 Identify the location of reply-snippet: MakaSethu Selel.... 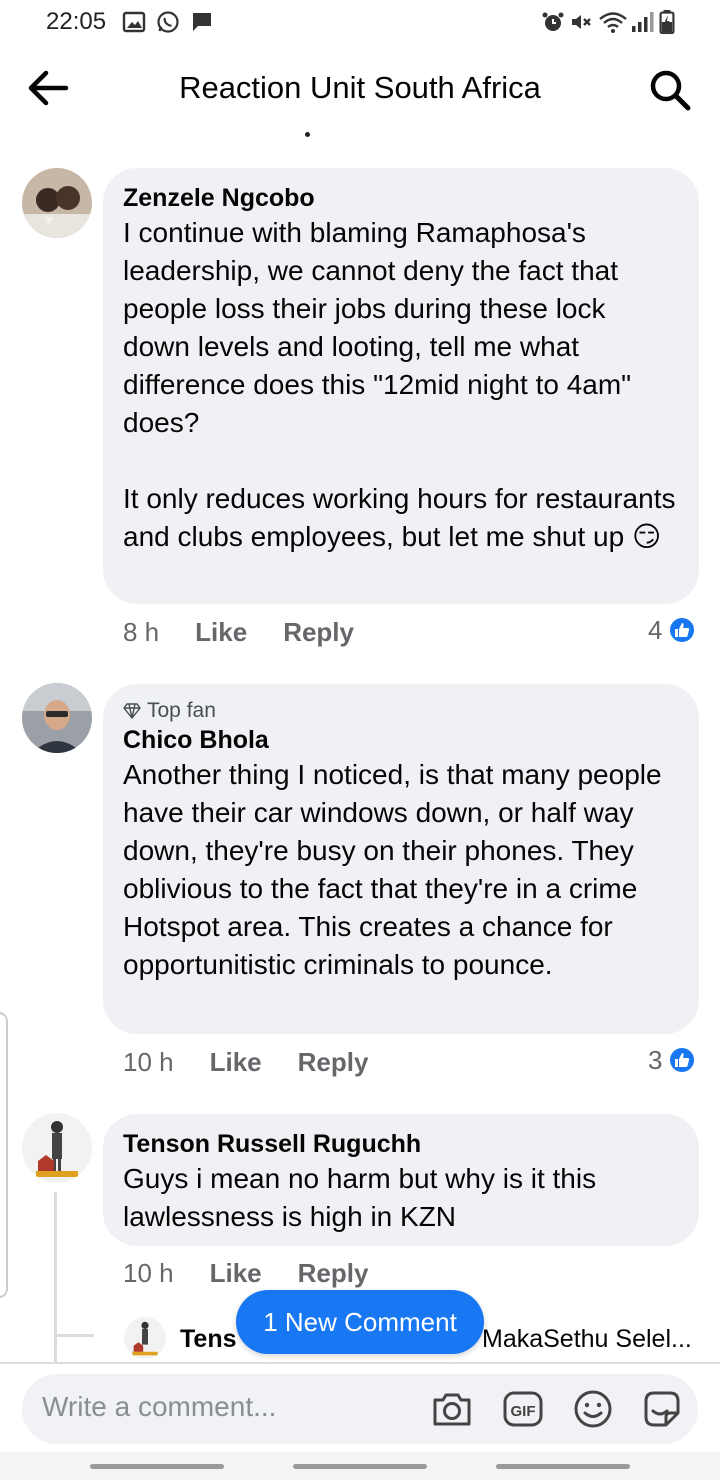
(587, 1339).